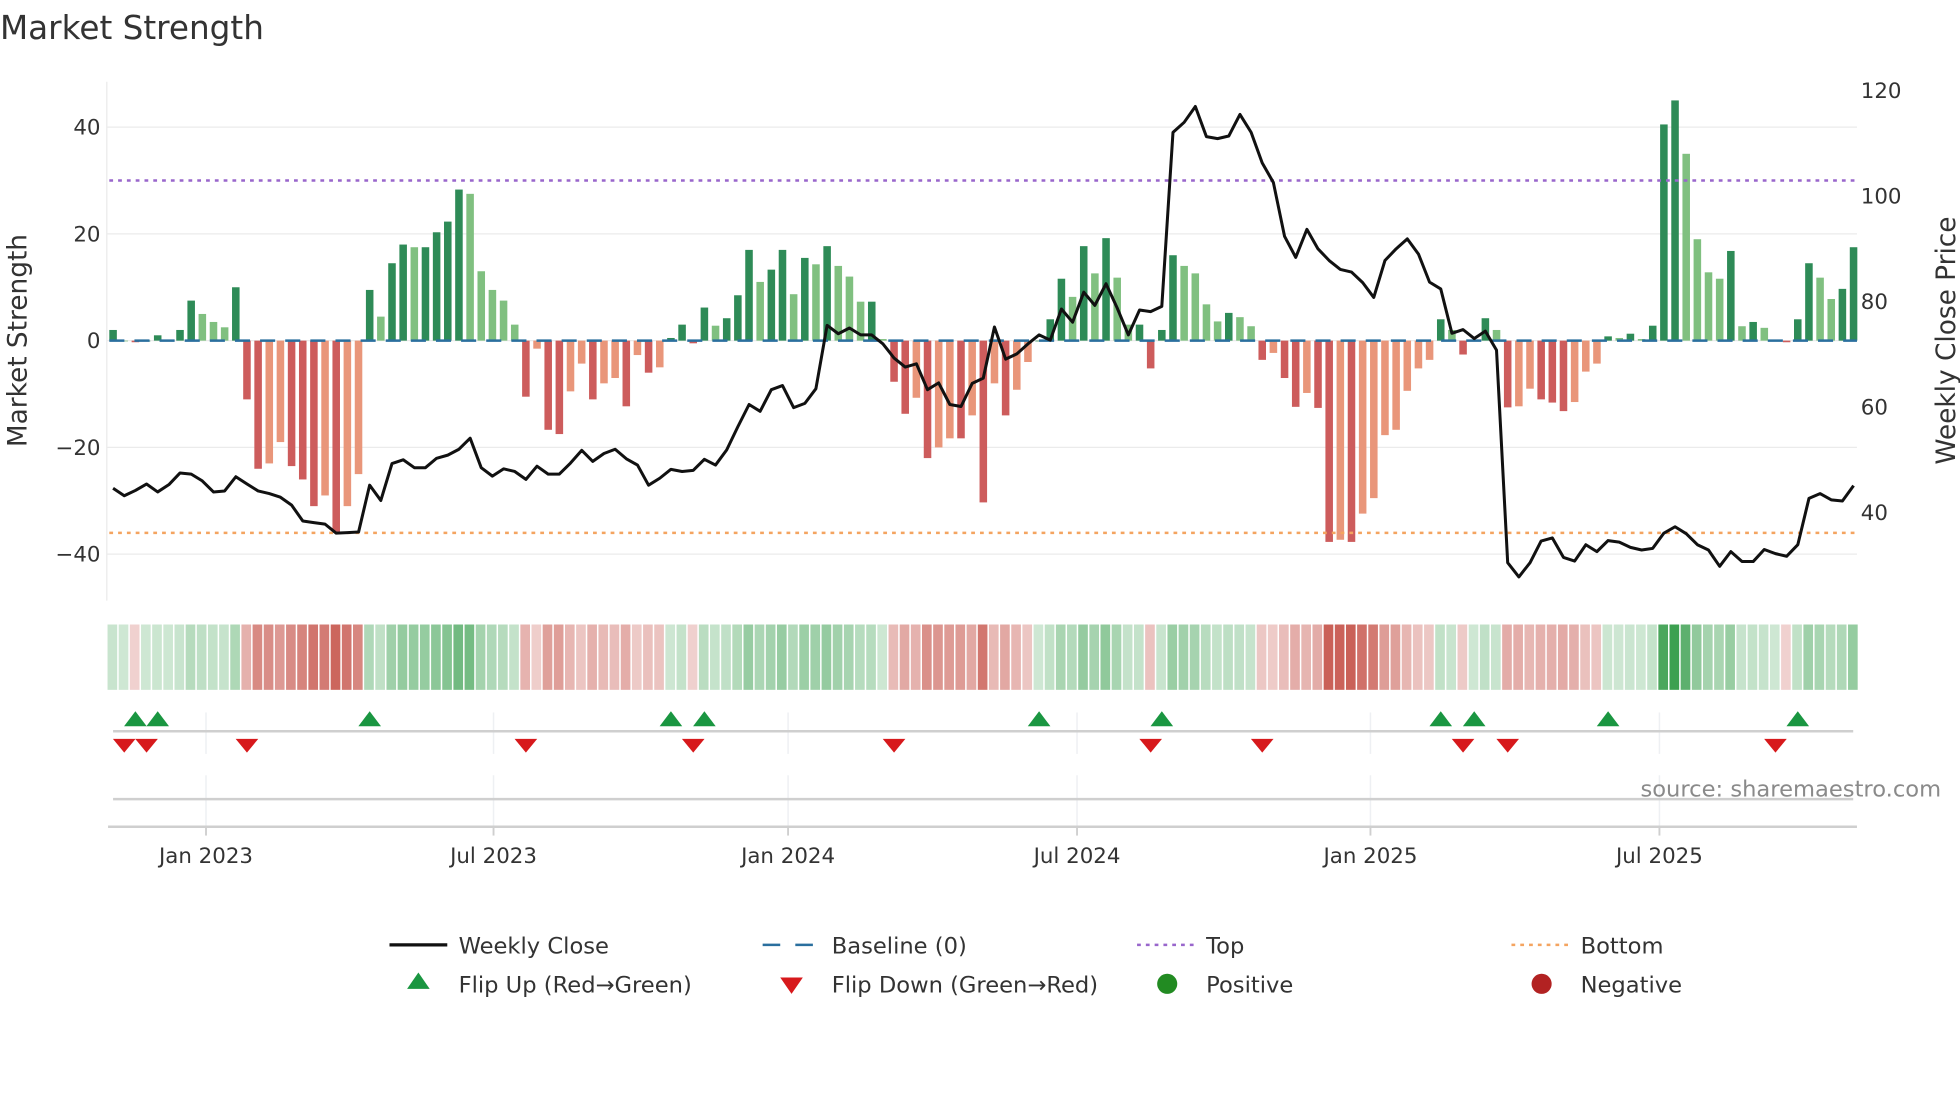 The image size is (1960, 1102). What do you see at coordinates (1190, 947) in the screenshot?
I see `legend-item: Top` at bounding box center [1190, 947].